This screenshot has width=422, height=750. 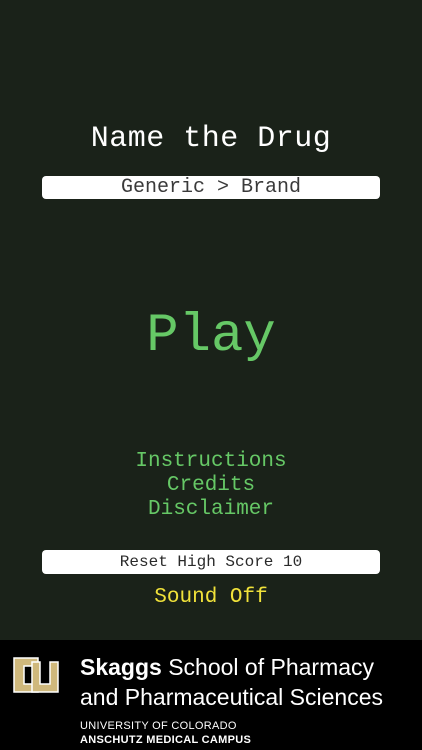 What do you see at coordinates (121, 667) in the screenshot?
I see `school-name-bold: Skaggs` at bounding box center [121, 667].